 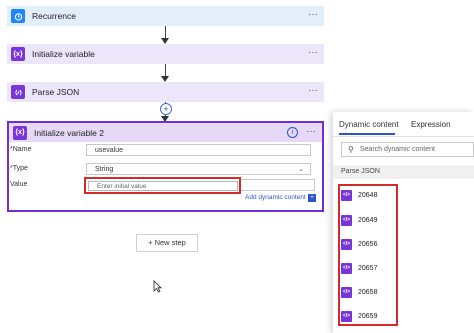 I want to click on card-header: {x} Initialize variable 2 i ···, so click(x=165, y=132).